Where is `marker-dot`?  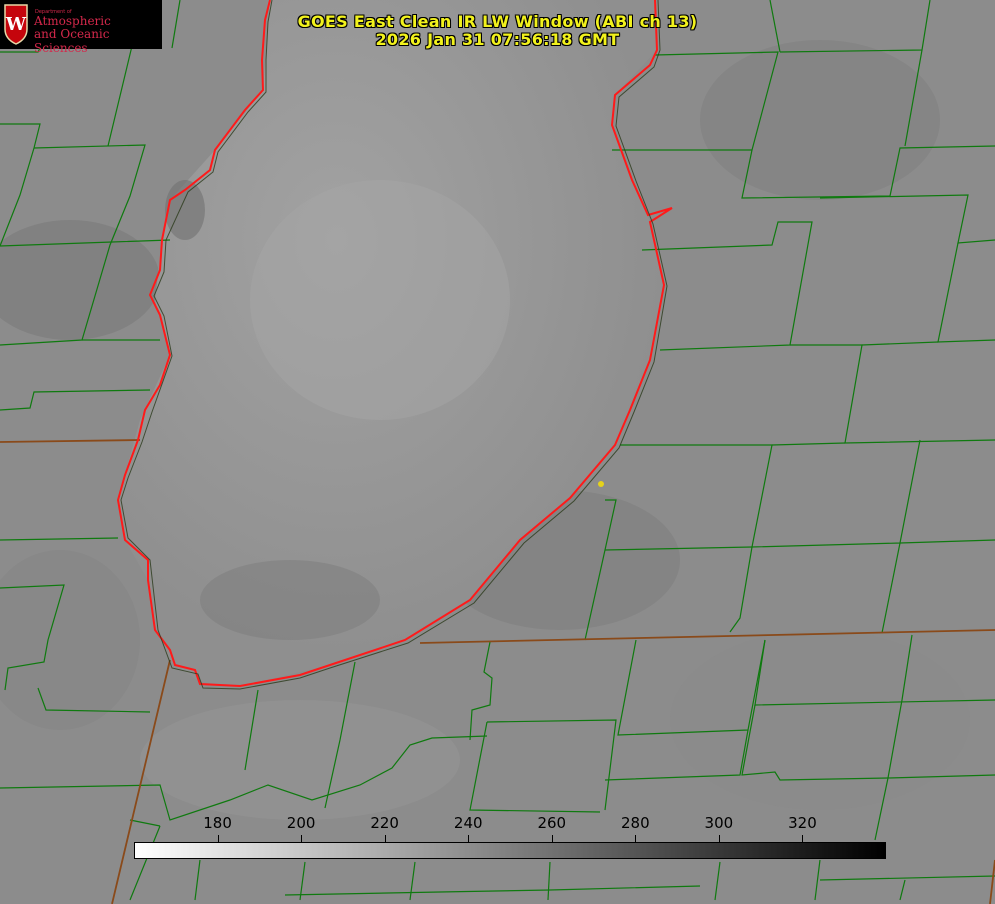
marker-dot is located at coordinates (601, 484).